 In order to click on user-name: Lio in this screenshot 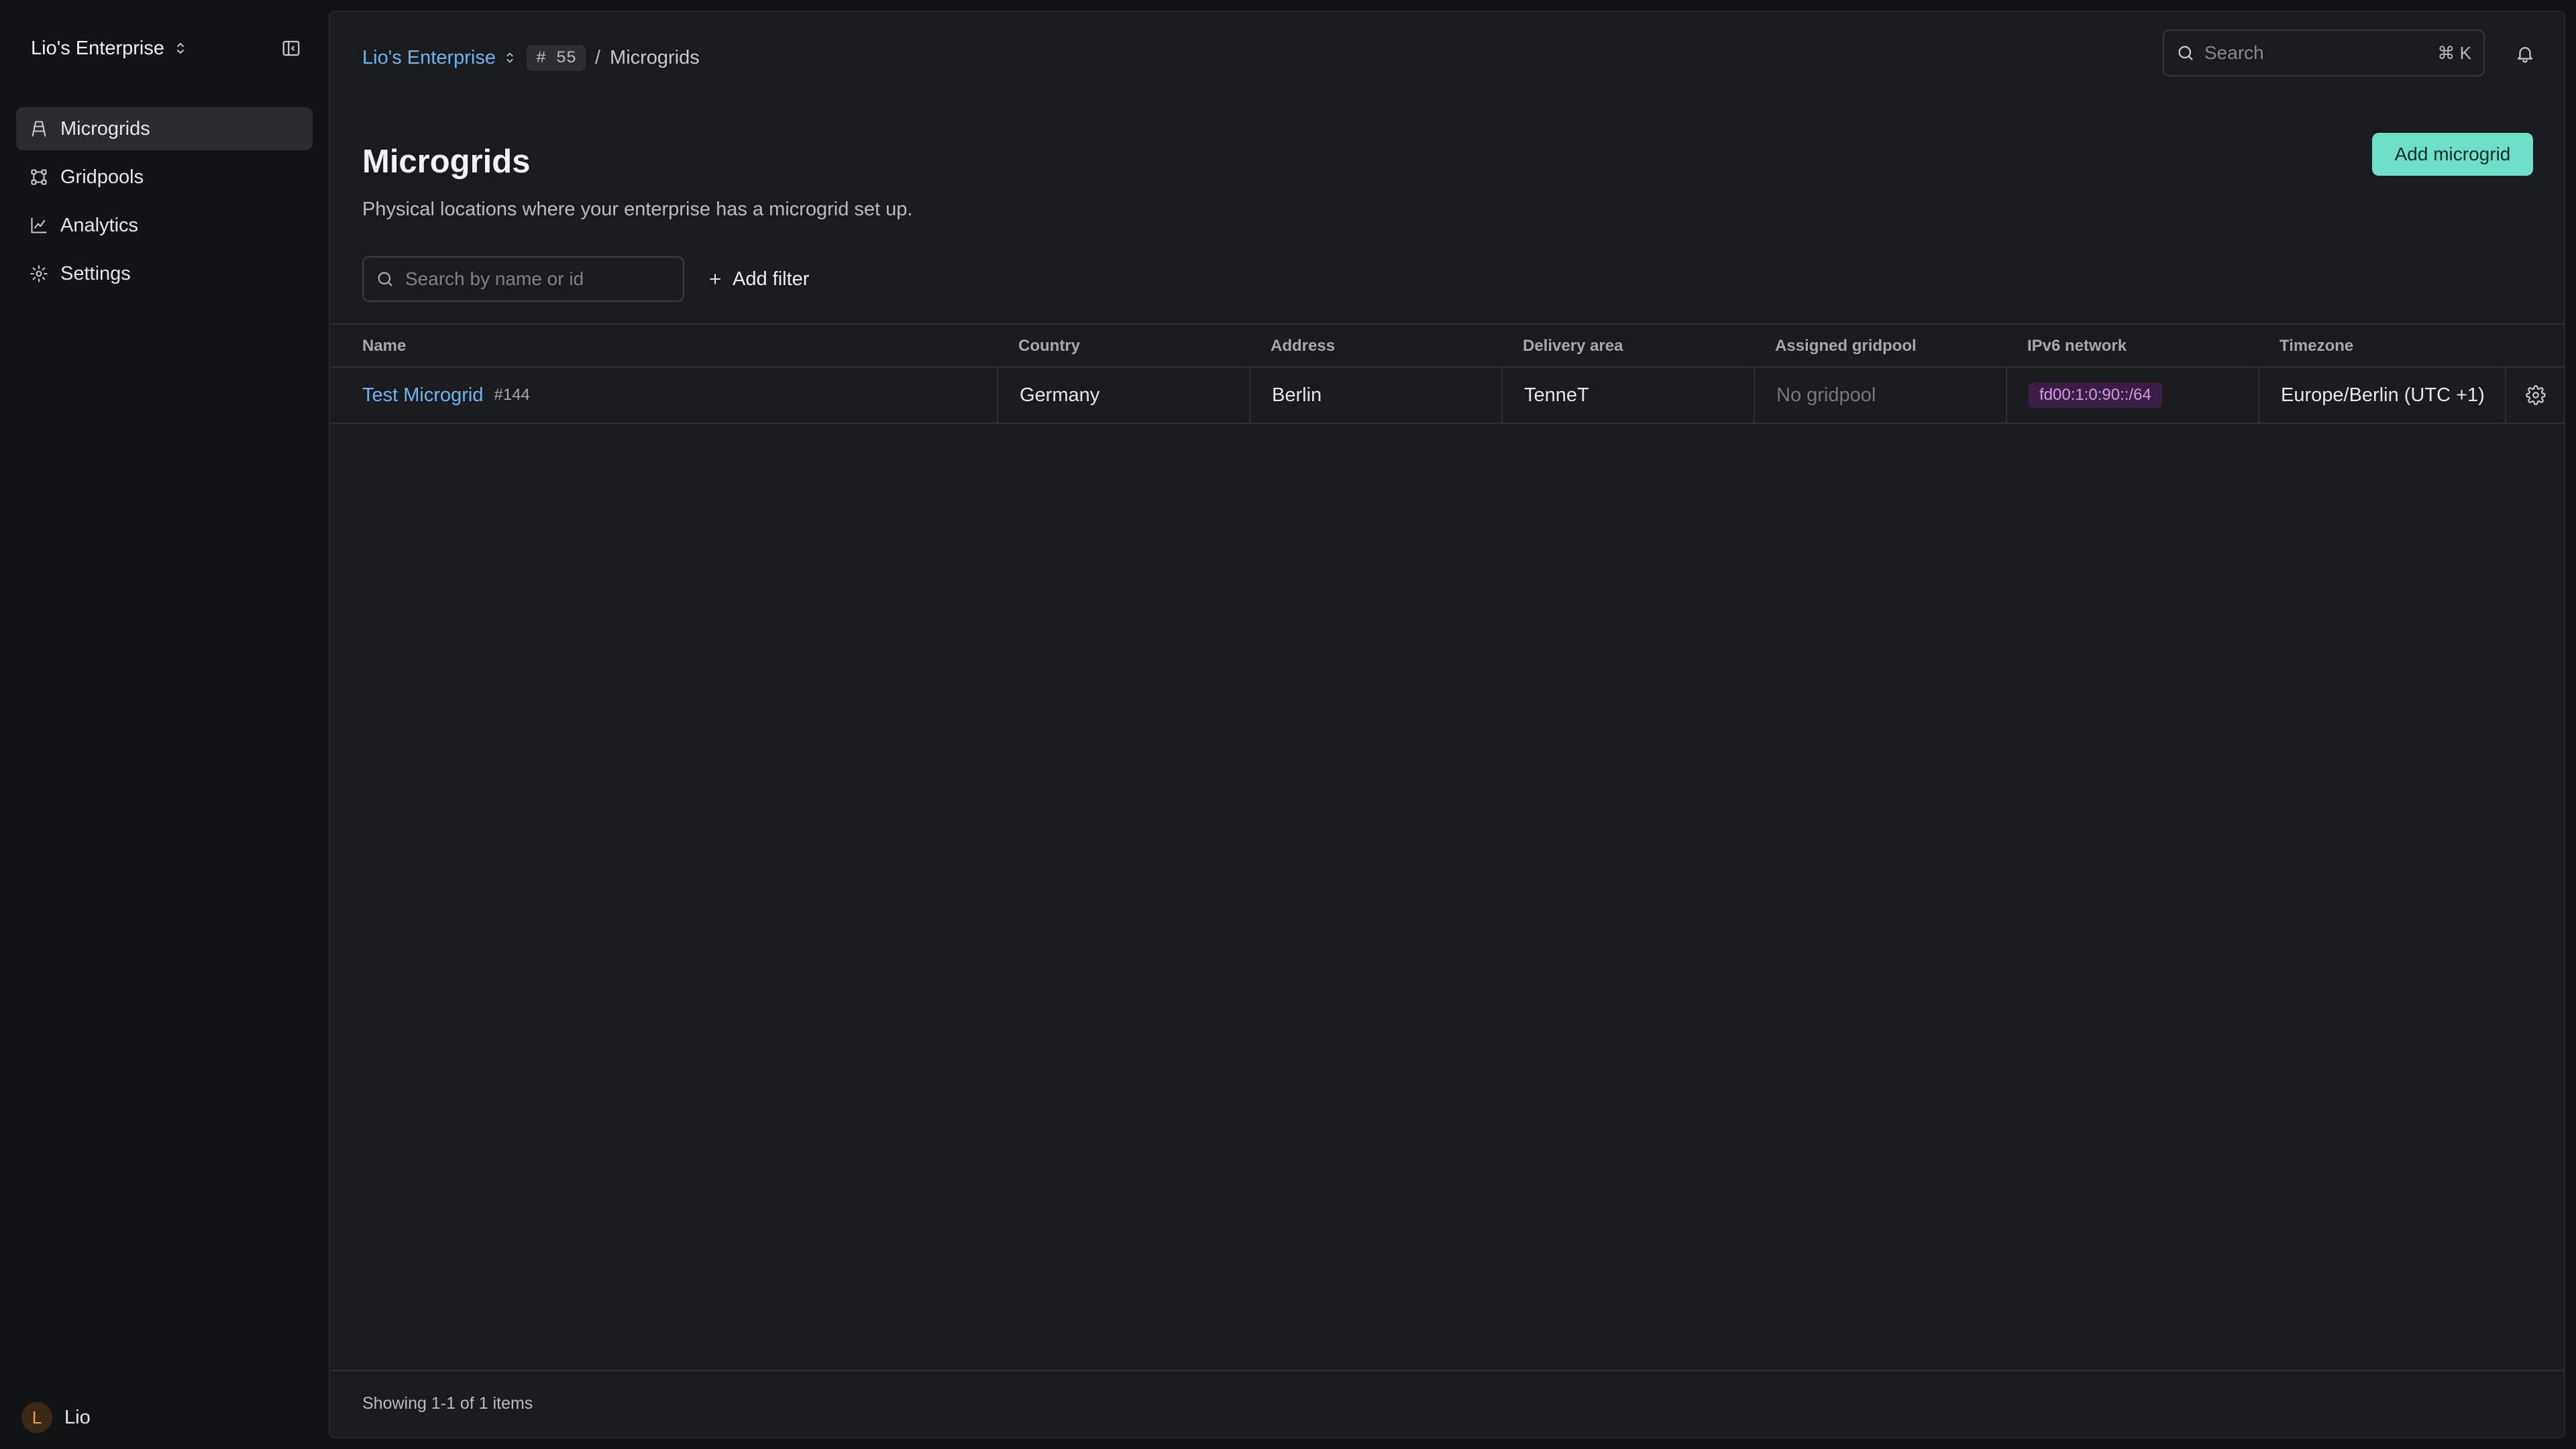, I will do `click(77, 1417)`.